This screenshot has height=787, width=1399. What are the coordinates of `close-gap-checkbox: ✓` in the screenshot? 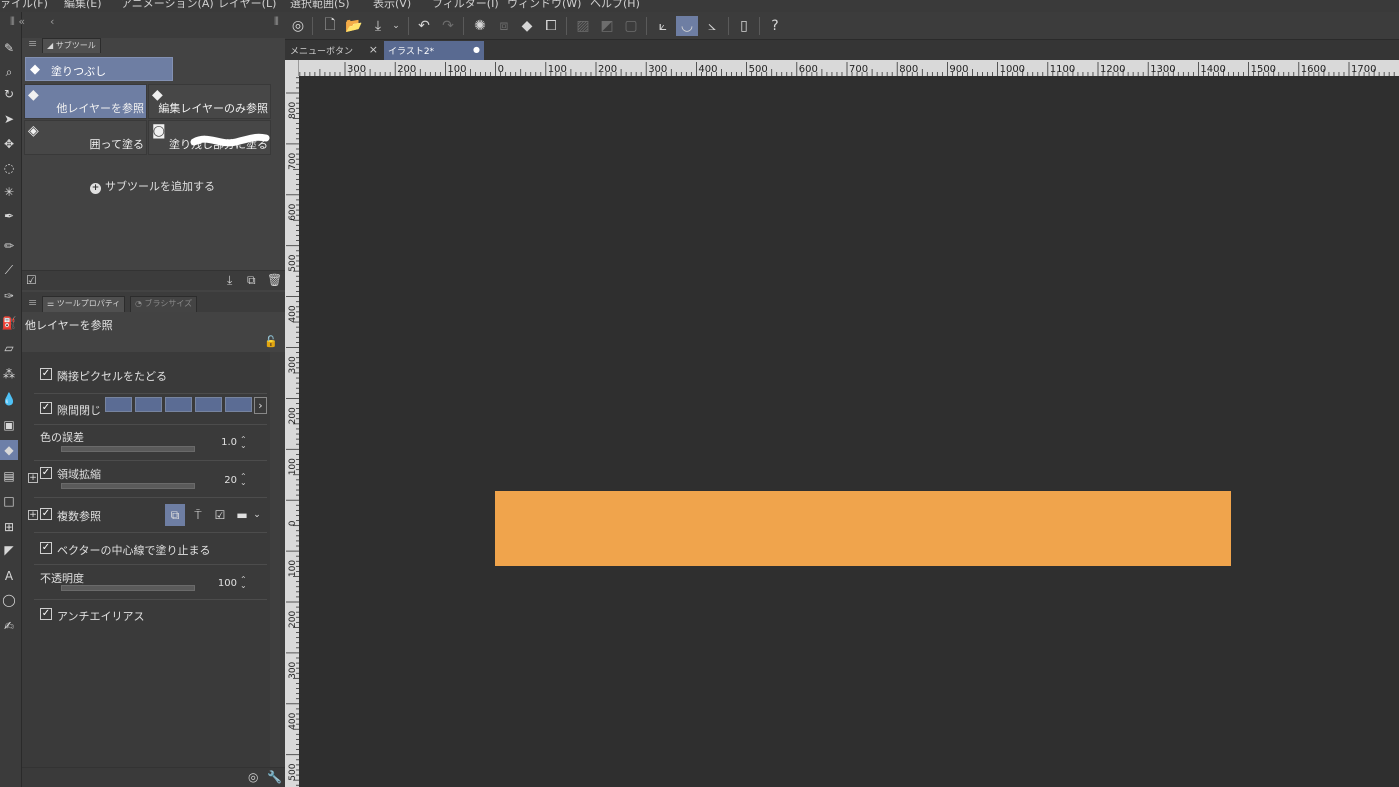 It's located at (46, 408).